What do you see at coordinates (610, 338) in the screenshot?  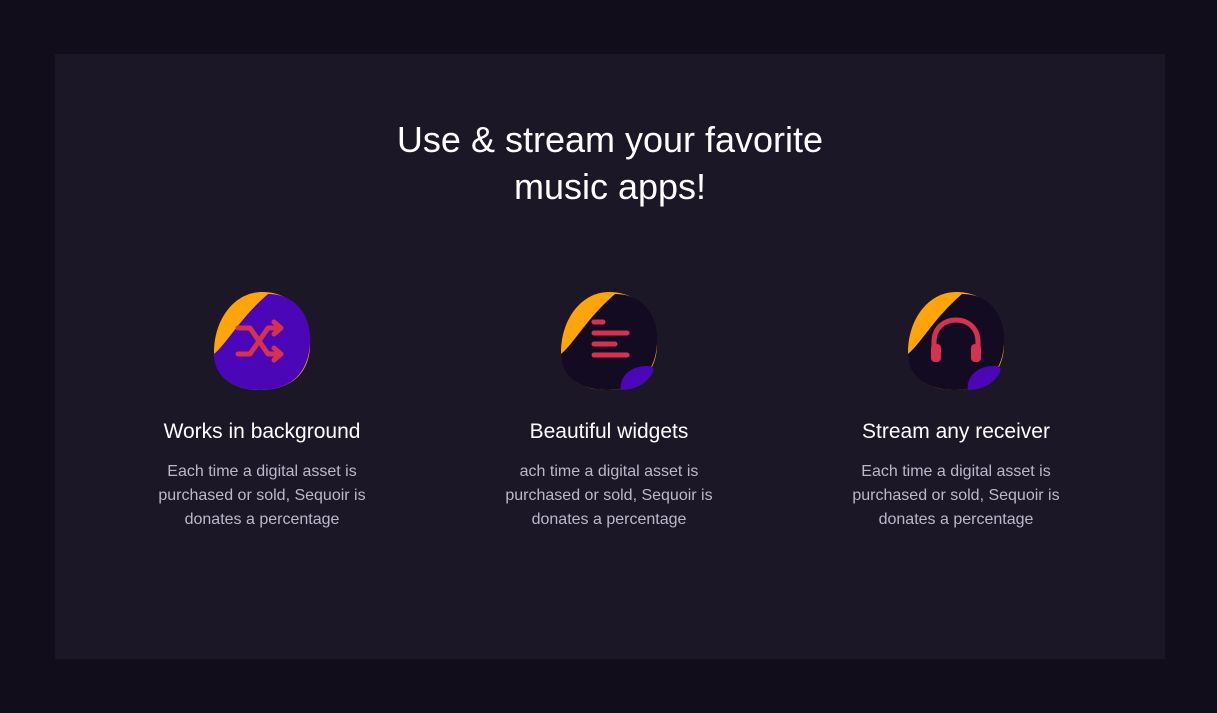 I see `widgets-icon` at bounding box center [610, 338].